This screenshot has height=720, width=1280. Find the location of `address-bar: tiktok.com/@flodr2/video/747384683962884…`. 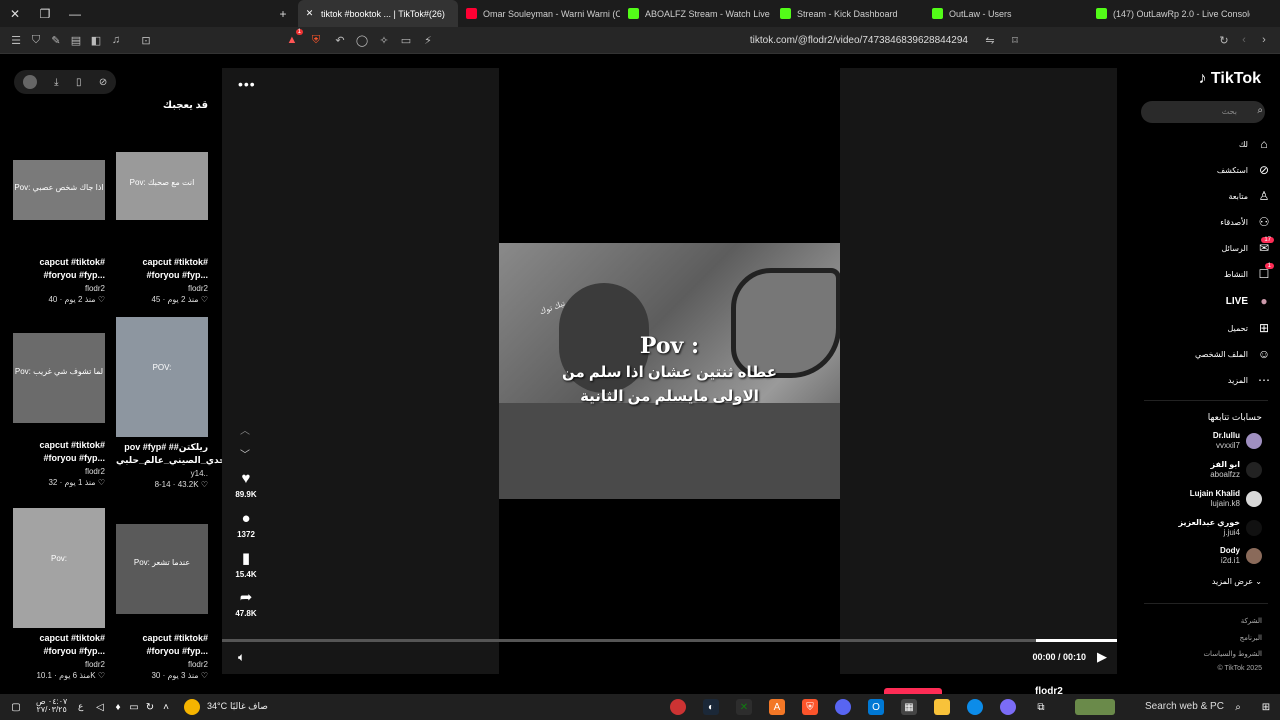

address-bar: tiktok.com/@flodr2/video/747384683962884… is located at coordinates (810, 40).